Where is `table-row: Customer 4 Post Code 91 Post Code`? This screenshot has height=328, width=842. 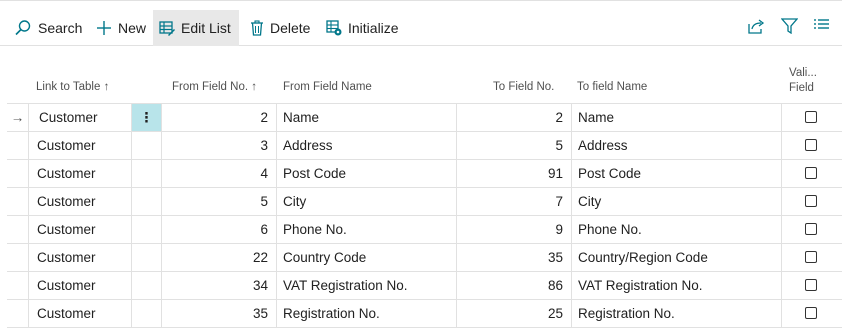 table-row: Customer 4 Post Code 91 Post Code is located at coordinates (424, 174).